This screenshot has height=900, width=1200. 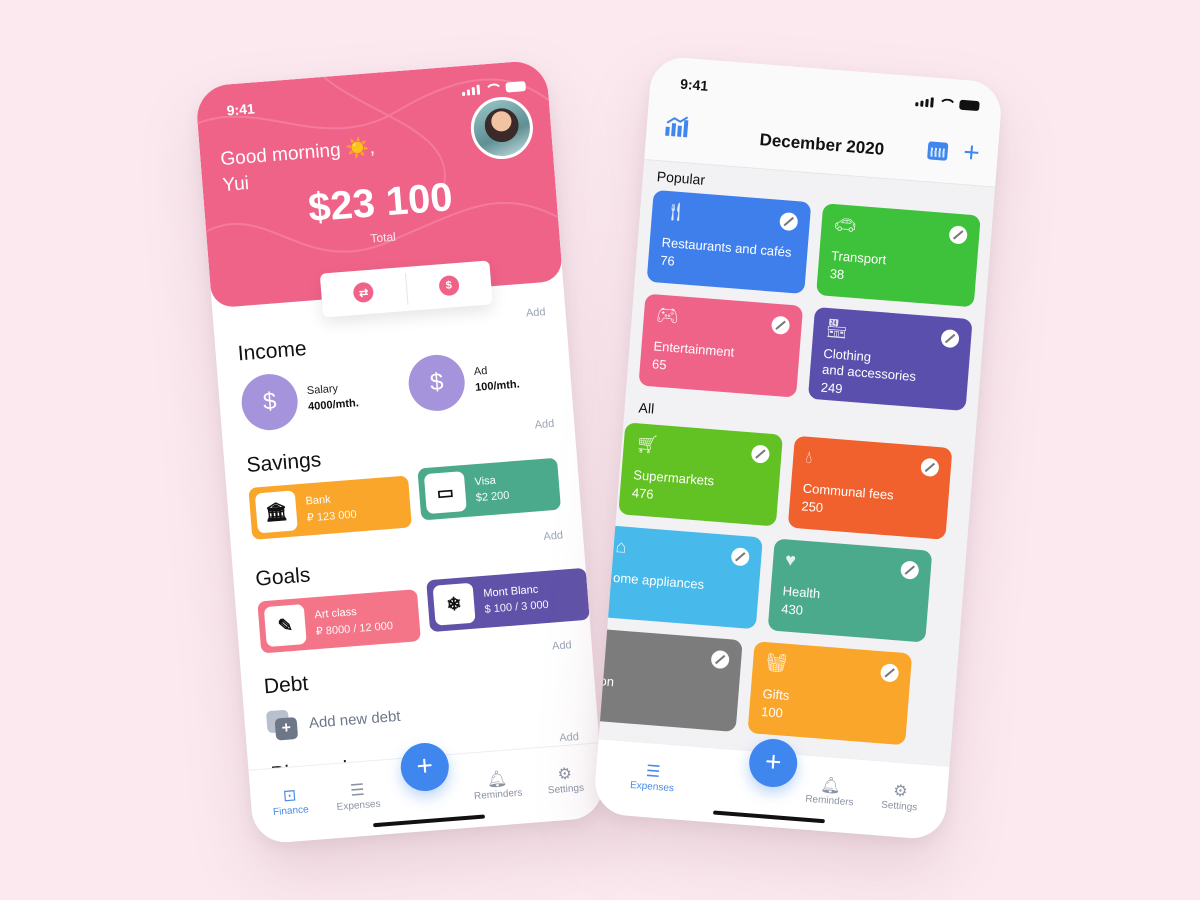 I want to click on cart-icon: 🛒︎, so click(x=647, y=444).